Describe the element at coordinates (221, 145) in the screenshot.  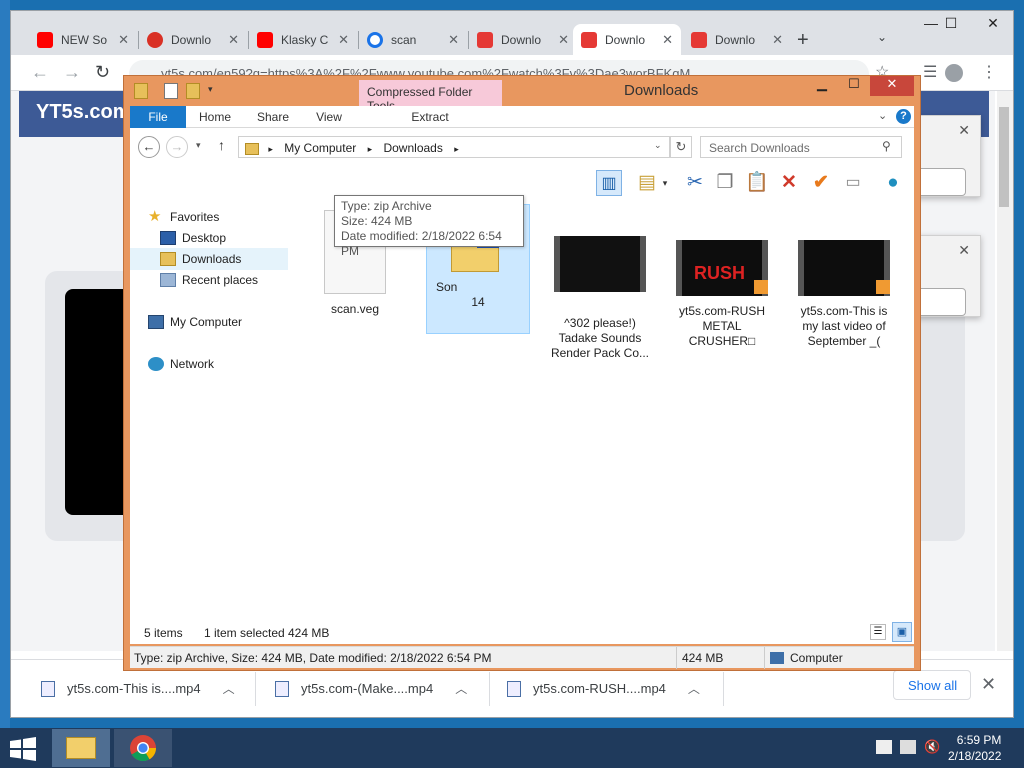
I see `up-arrow-icon: ↑` at that location.